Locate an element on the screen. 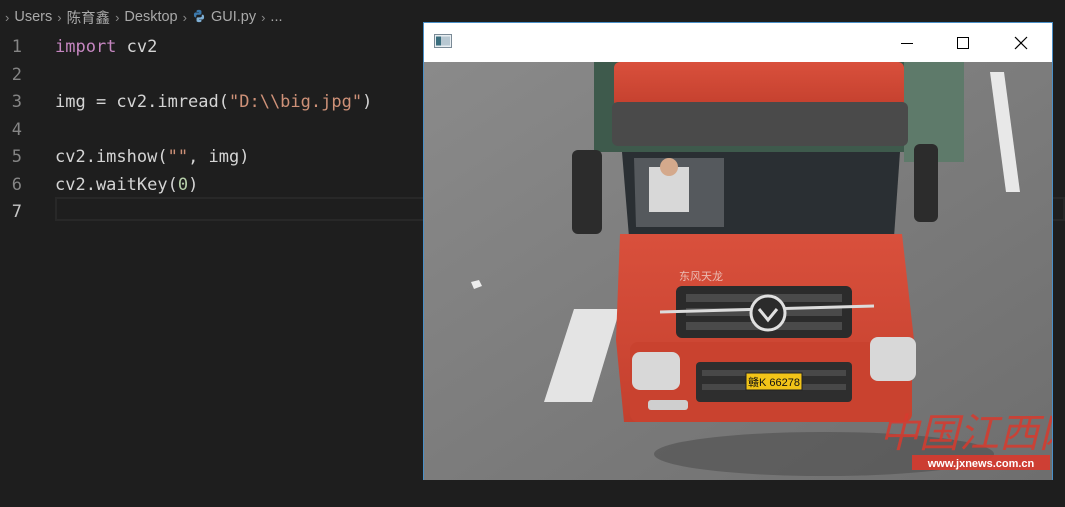 This screenshot has height=507, width=1065. code-token: import is located at coordinates (86, 47).